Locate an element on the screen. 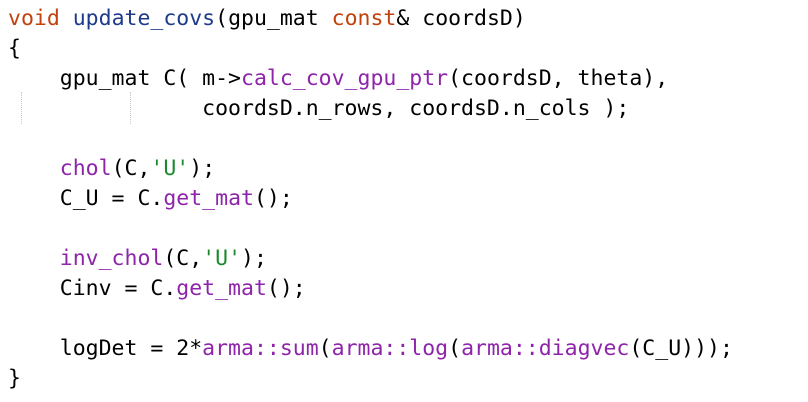 Image resolution: width=808 pixels, height=402 pixels. code-line: C_U = C.get_mat(); is located at coordinates (150, 199).